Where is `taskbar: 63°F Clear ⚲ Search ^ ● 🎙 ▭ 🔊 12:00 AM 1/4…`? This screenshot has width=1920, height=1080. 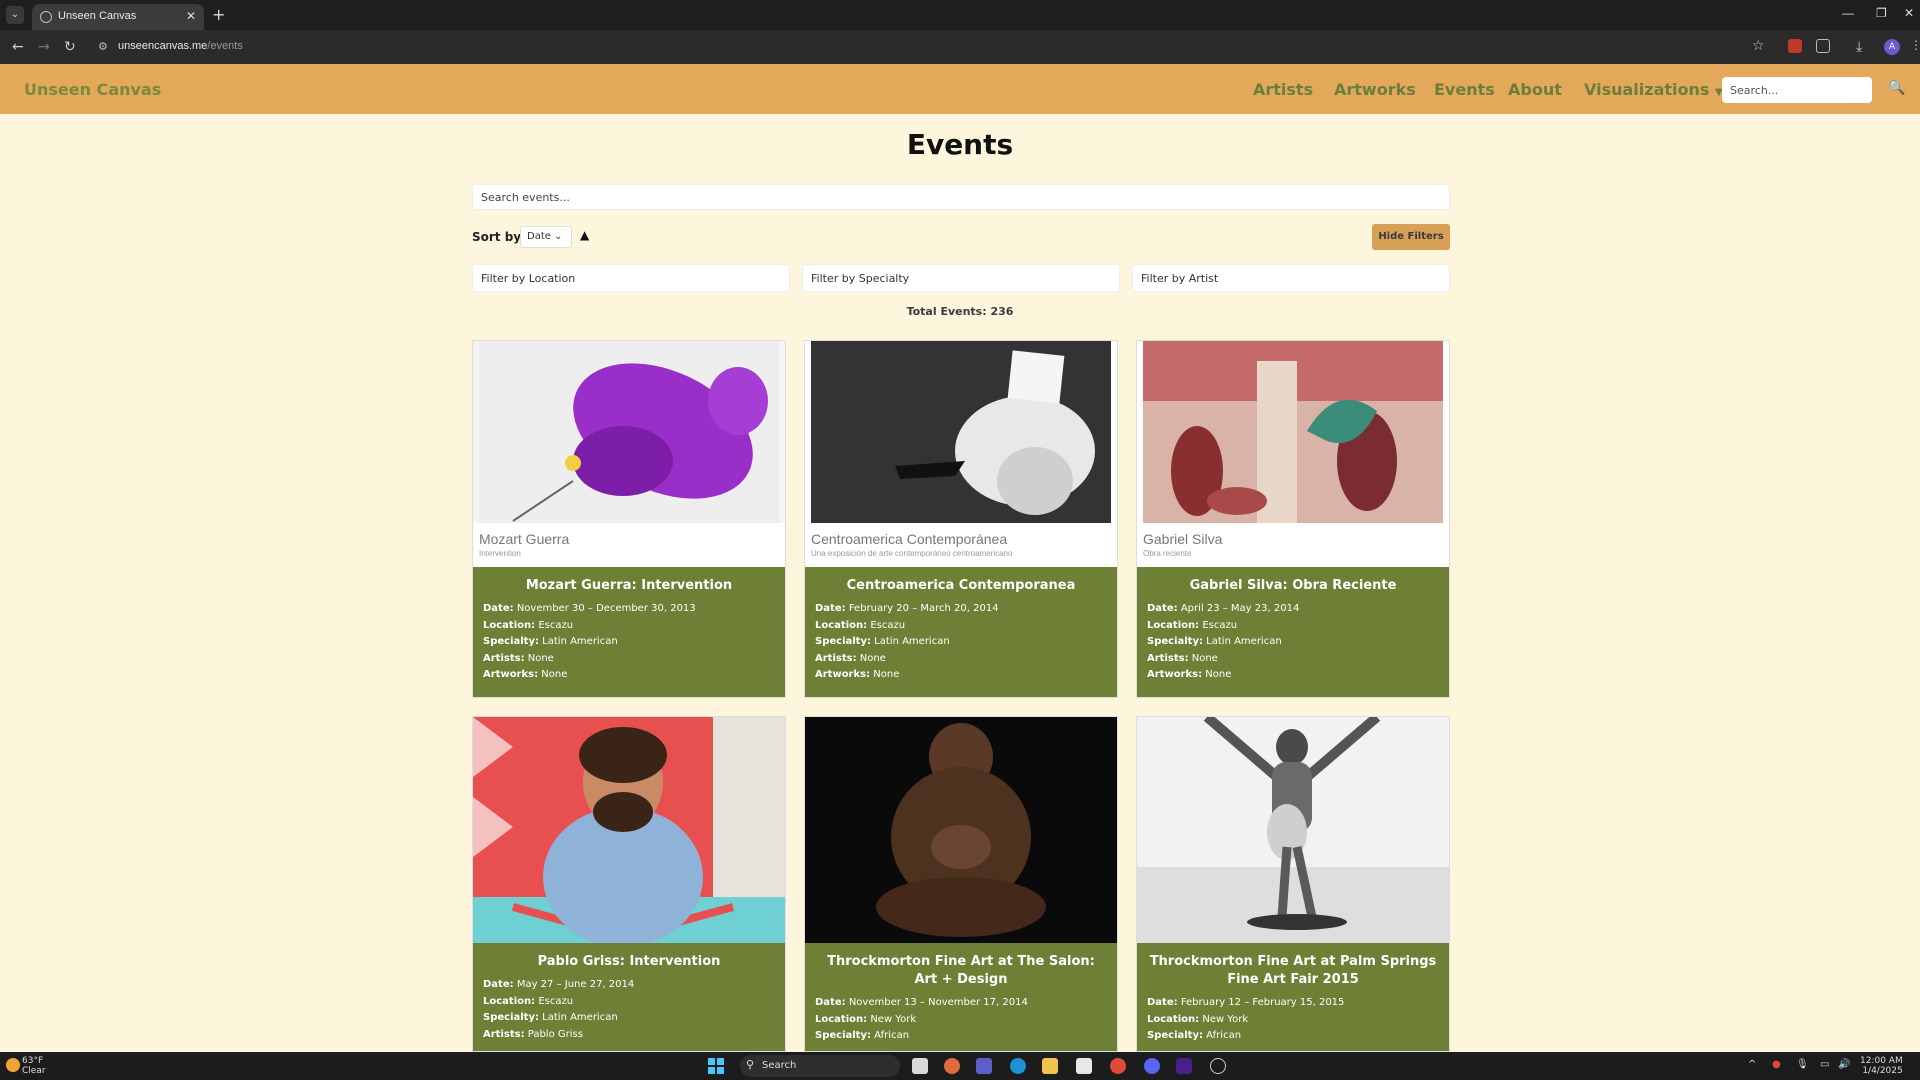 taskbar: 63°F Clear ⚲ Search ^ ● 🎙 ▭ 🔊 12:00 AM 1/4… is located at coordinates (960, 1066).